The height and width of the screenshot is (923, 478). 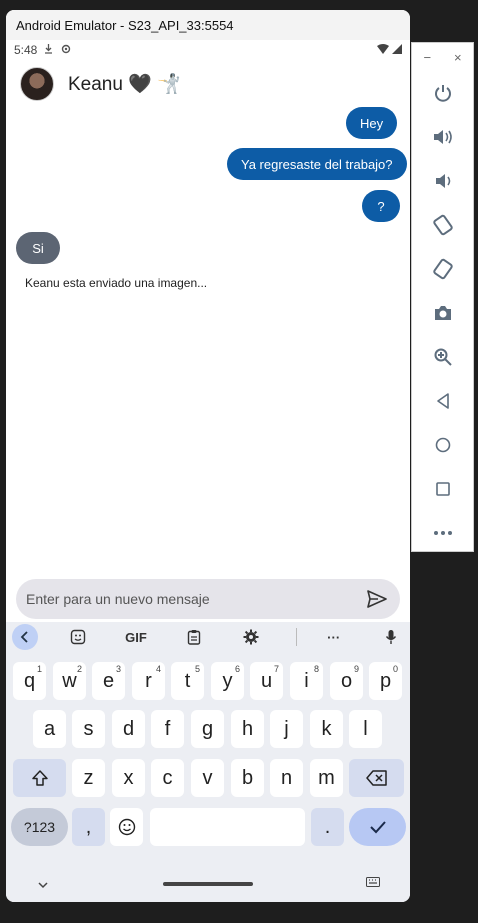 I want to click on window-title: Android Emulator - S23_API_33:5554, so click(x=125, y=25).